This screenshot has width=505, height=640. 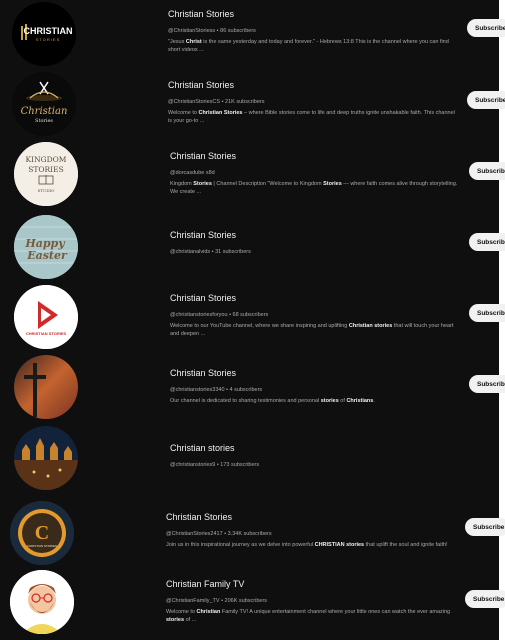 I want to click on avatar-wordmark: KINGDOM, so click(x=46, y=159).